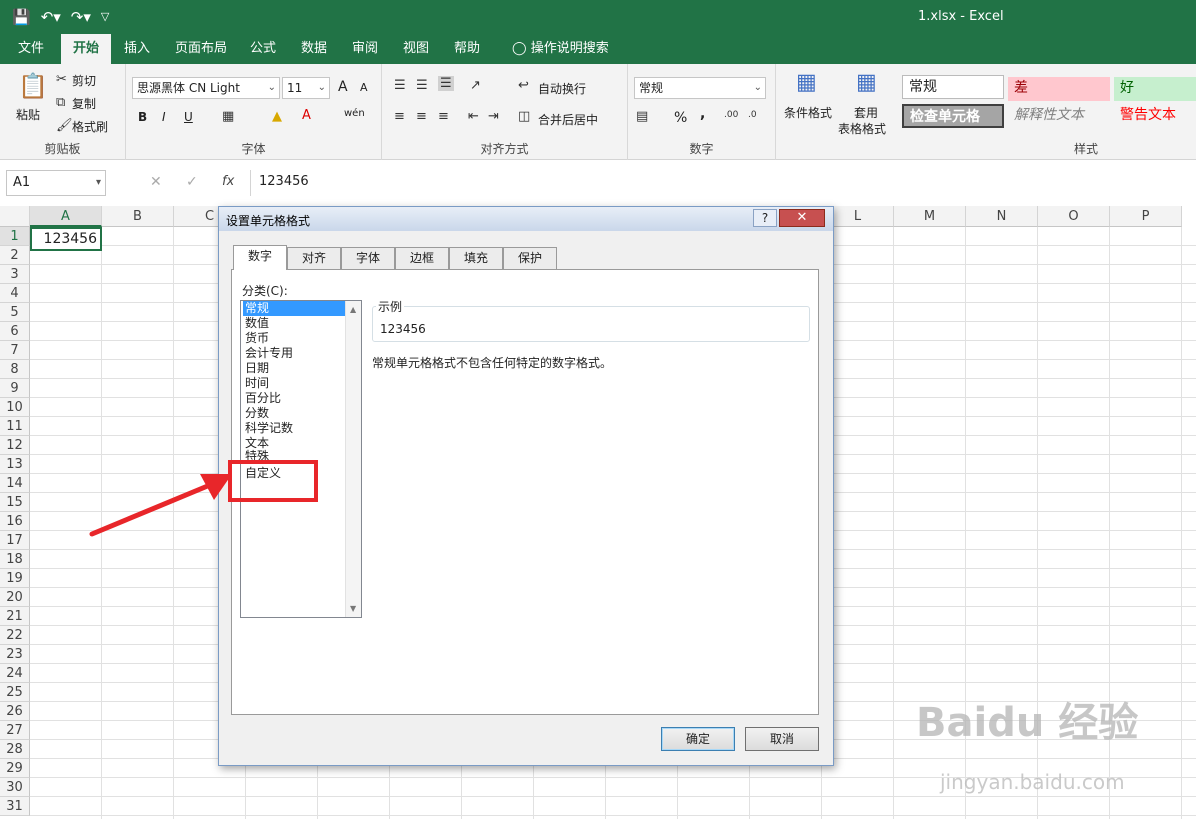  What do you see at coordinates (1032, 782) in the screenshot?
I see `watermark-url: jingyan.baidu.com` at bounding box center [1032, 782].